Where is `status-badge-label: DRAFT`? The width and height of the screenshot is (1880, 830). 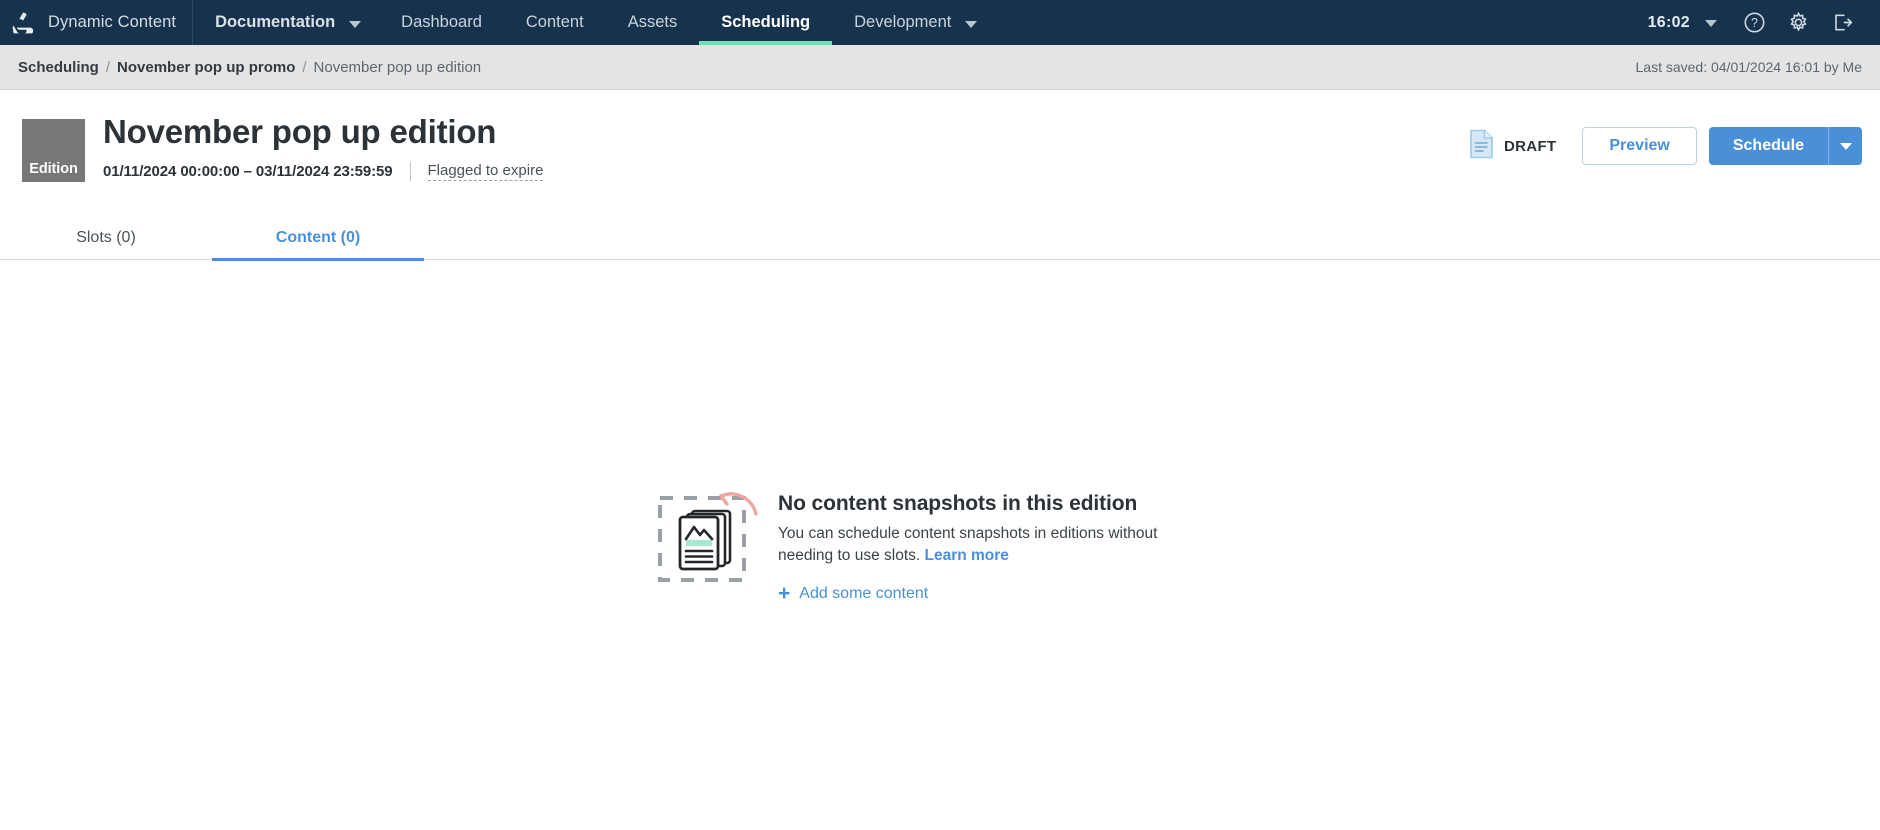
status-badge-label: DRAFT is located at coordinates (1530, 146).